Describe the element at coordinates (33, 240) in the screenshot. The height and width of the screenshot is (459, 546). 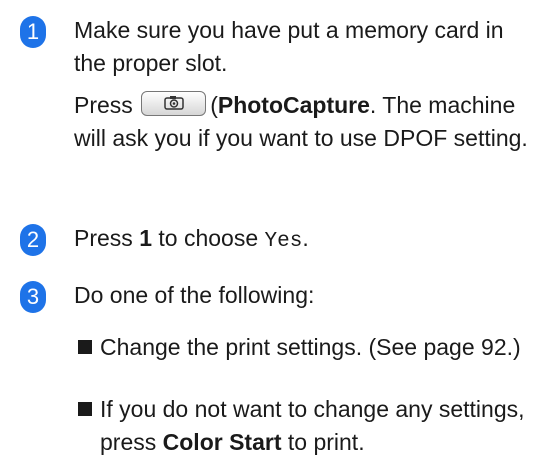
I see `step-number-badge: 2` at that location.